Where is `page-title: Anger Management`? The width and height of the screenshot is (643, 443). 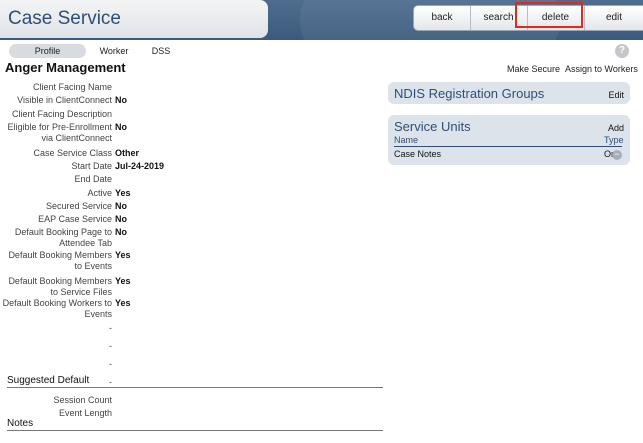 page-title: Anger Management is located at coordinates (65, 67).